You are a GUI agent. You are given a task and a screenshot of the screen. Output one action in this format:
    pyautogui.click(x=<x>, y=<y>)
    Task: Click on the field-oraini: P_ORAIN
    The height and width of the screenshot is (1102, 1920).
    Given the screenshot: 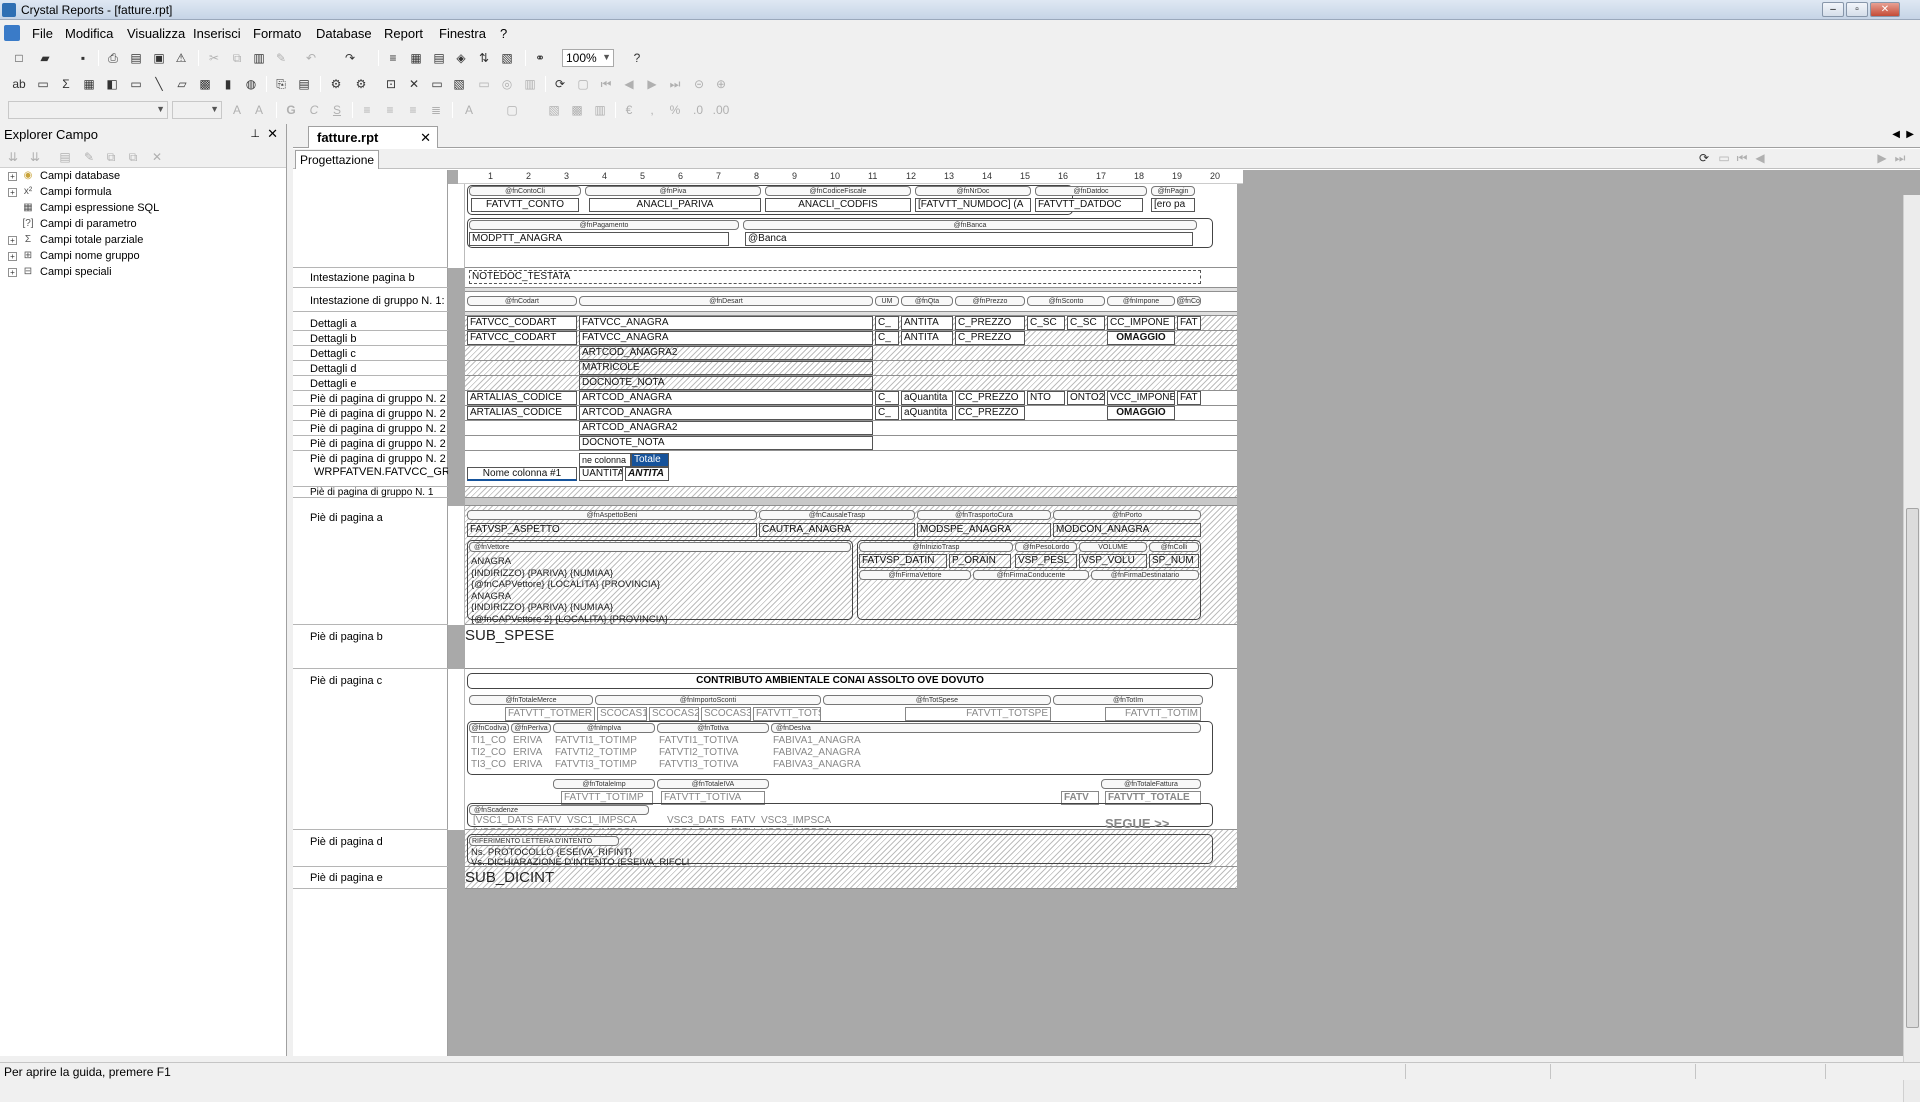 What is the action you would take?
    pyautogui.click(x=980, y=561)
    